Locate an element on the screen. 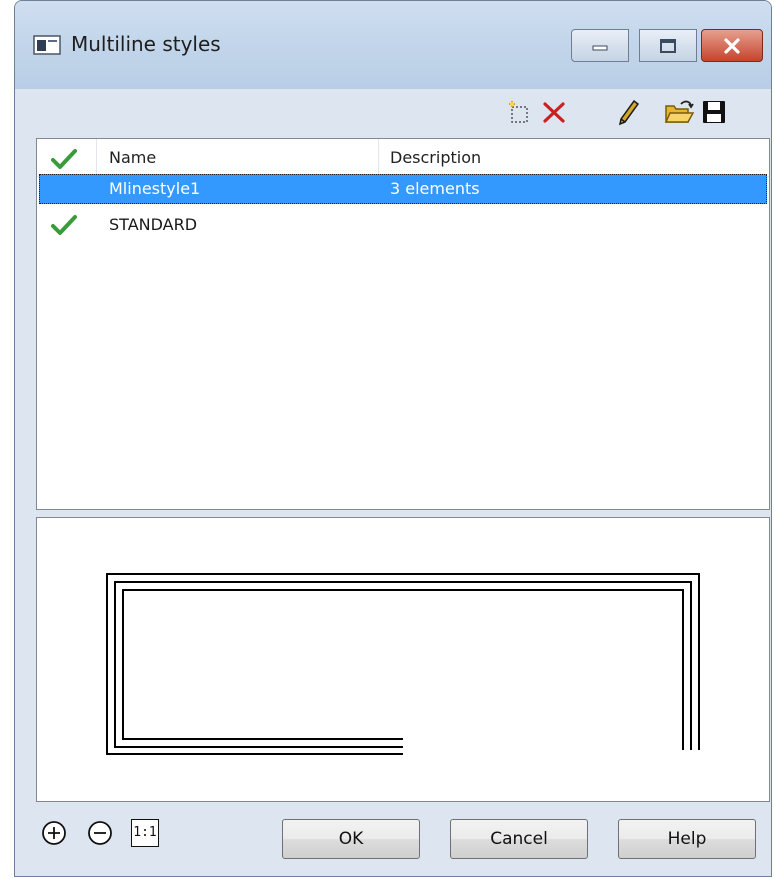 Image resolution: width=774 pixels, height=879 pixels. preview-line-middle is located at coordinates (403, 665).